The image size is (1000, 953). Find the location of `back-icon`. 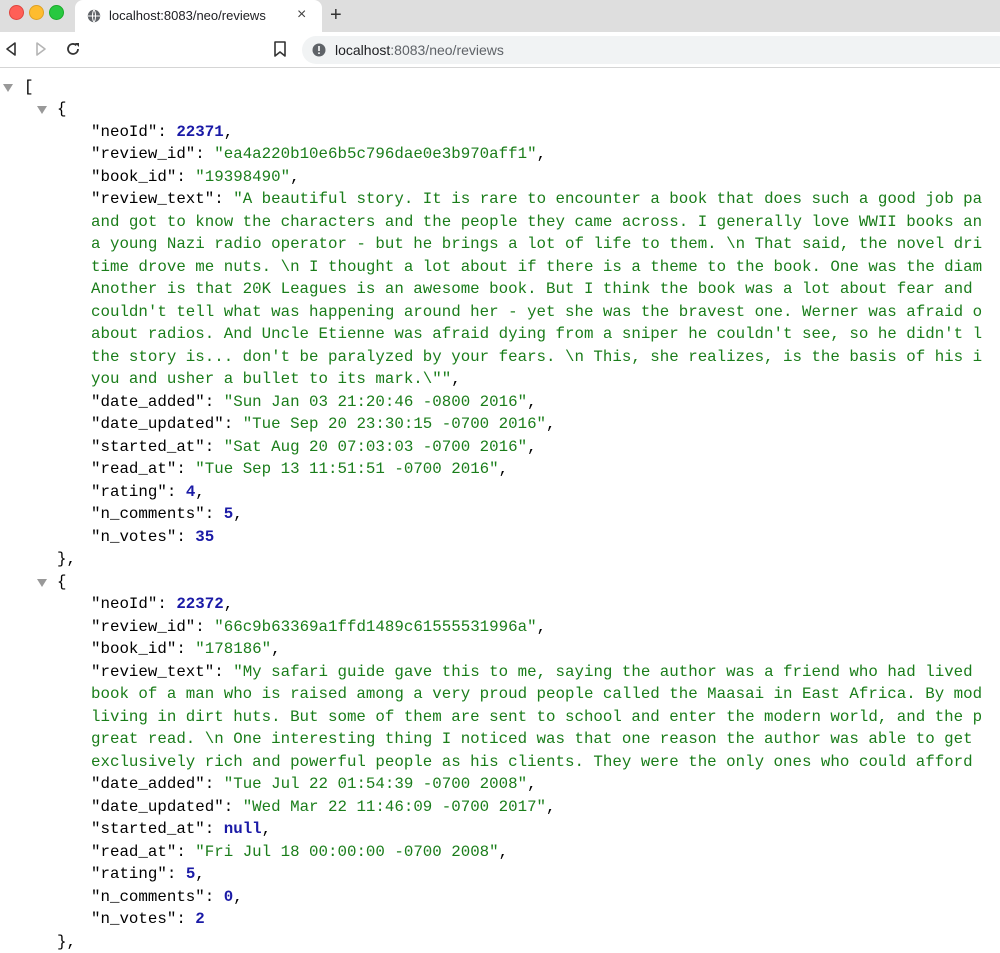

back-icon is located at coordinates (11, 49).